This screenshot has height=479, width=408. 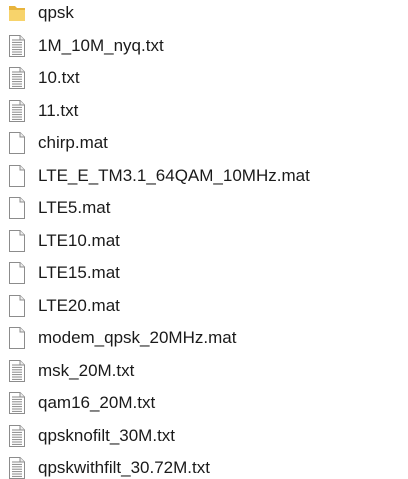 What do you see at coordinates (204, 208) in the screenshot?
I see `file-item: LTE5.mat` at bounding box center [204, 208].